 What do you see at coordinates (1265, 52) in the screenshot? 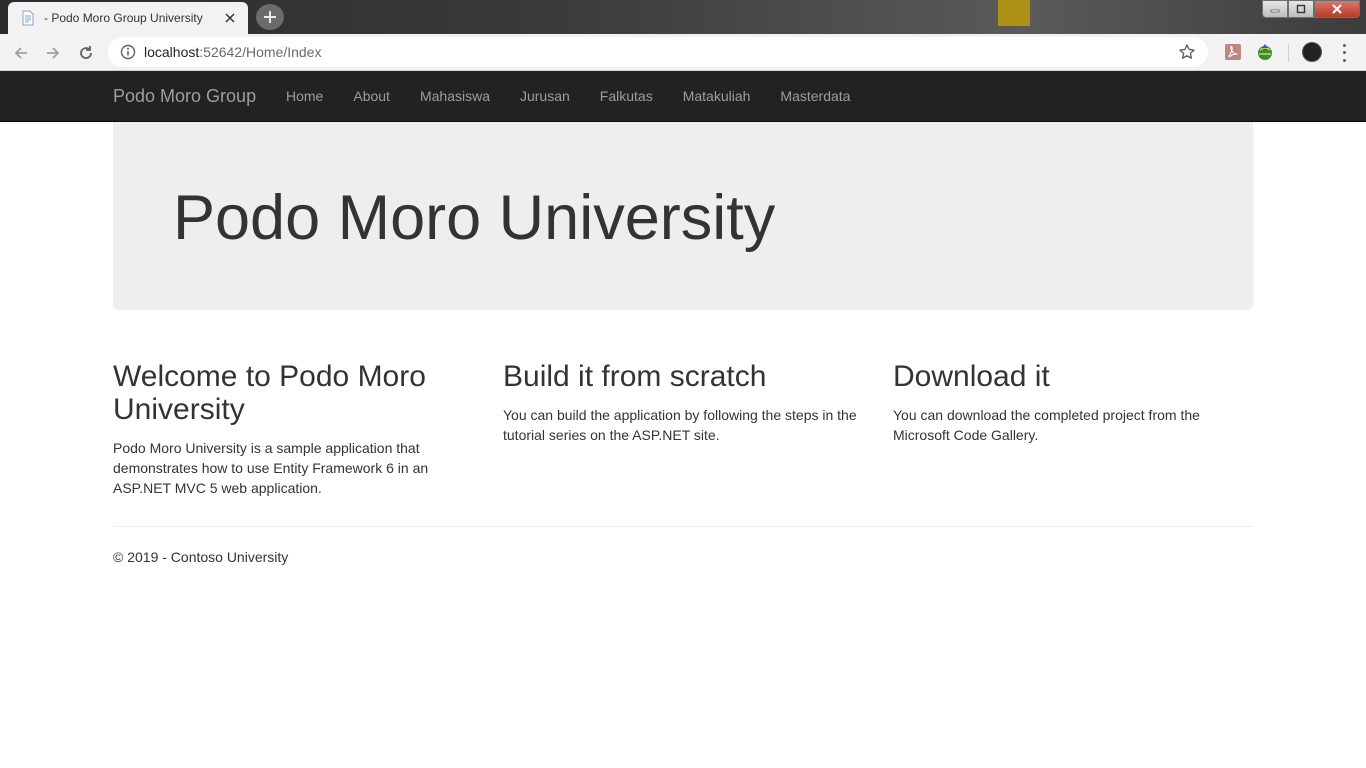
I see `globe-extension-icon` at bounding box center [1265, 52].